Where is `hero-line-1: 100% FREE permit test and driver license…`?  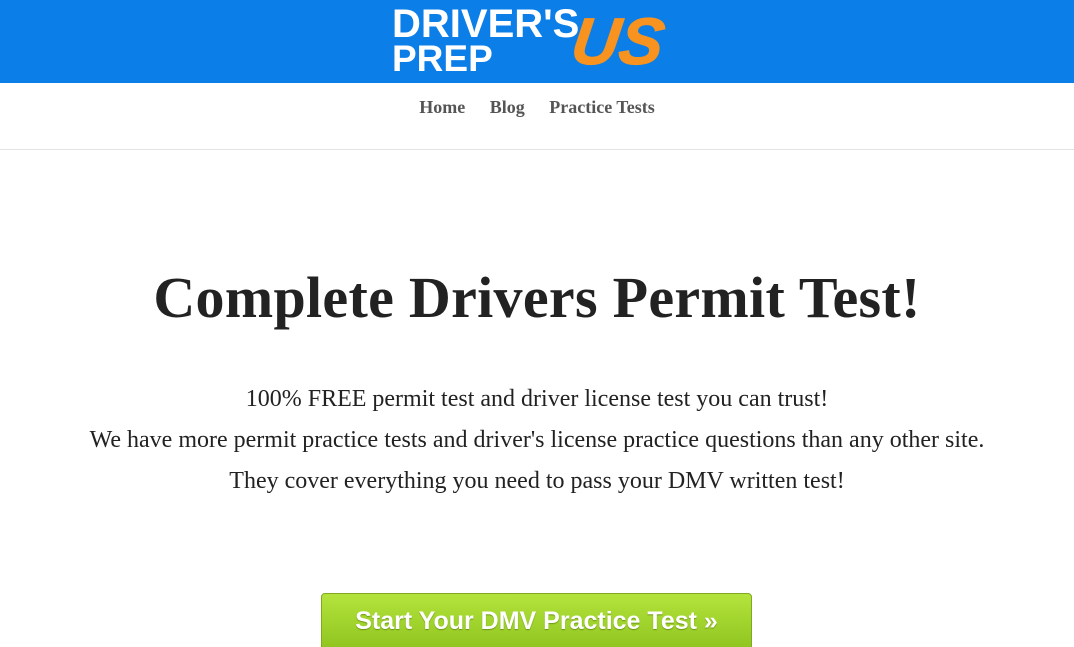 hero-line-1: 100% FREE permit test and driver license… is located at coordinates (537, 399).